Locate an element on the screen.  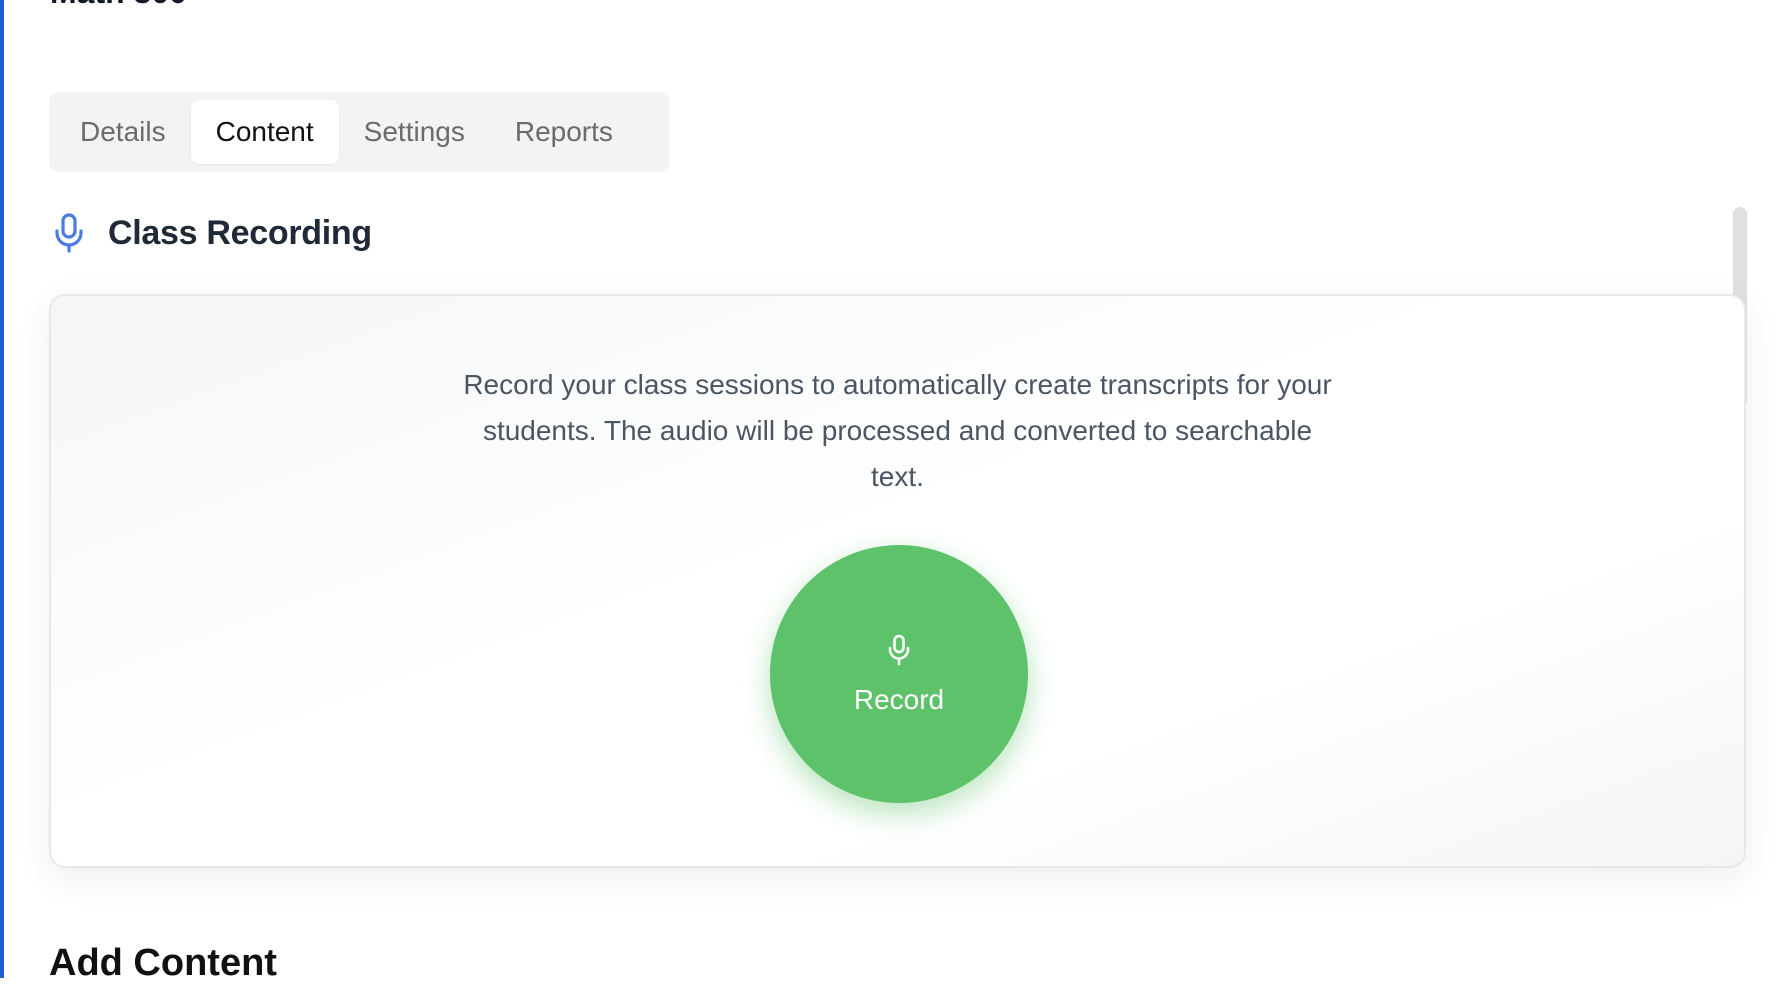
record-button-label: Record is located at coordinates (899, 699).